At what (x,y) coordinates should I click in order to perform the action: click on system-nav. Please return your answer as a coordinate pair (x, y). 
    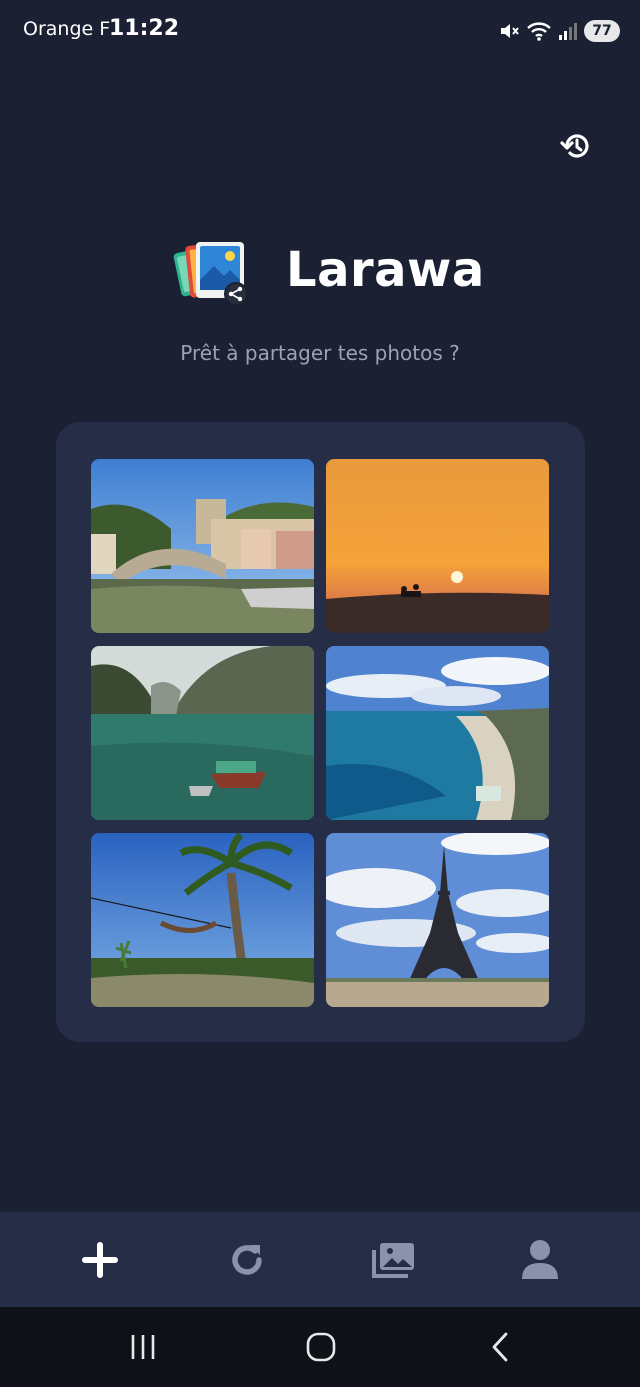
    Looking at the image, I should click on (320, 1347).